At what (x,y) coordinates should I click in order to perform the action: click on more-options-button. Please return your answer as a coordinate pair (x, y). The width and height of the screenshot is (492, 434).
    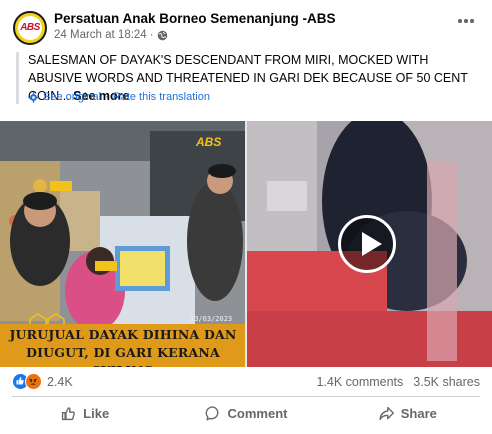
    Looking at the image, I should click on (466, 21).